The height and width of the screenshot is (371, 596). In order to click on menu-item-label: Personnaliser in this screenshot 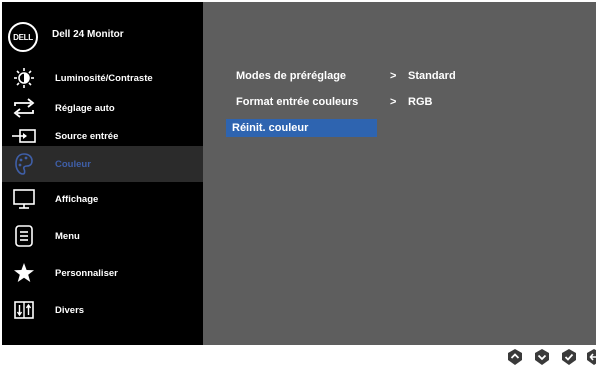, I will do `click(86, 273)`.